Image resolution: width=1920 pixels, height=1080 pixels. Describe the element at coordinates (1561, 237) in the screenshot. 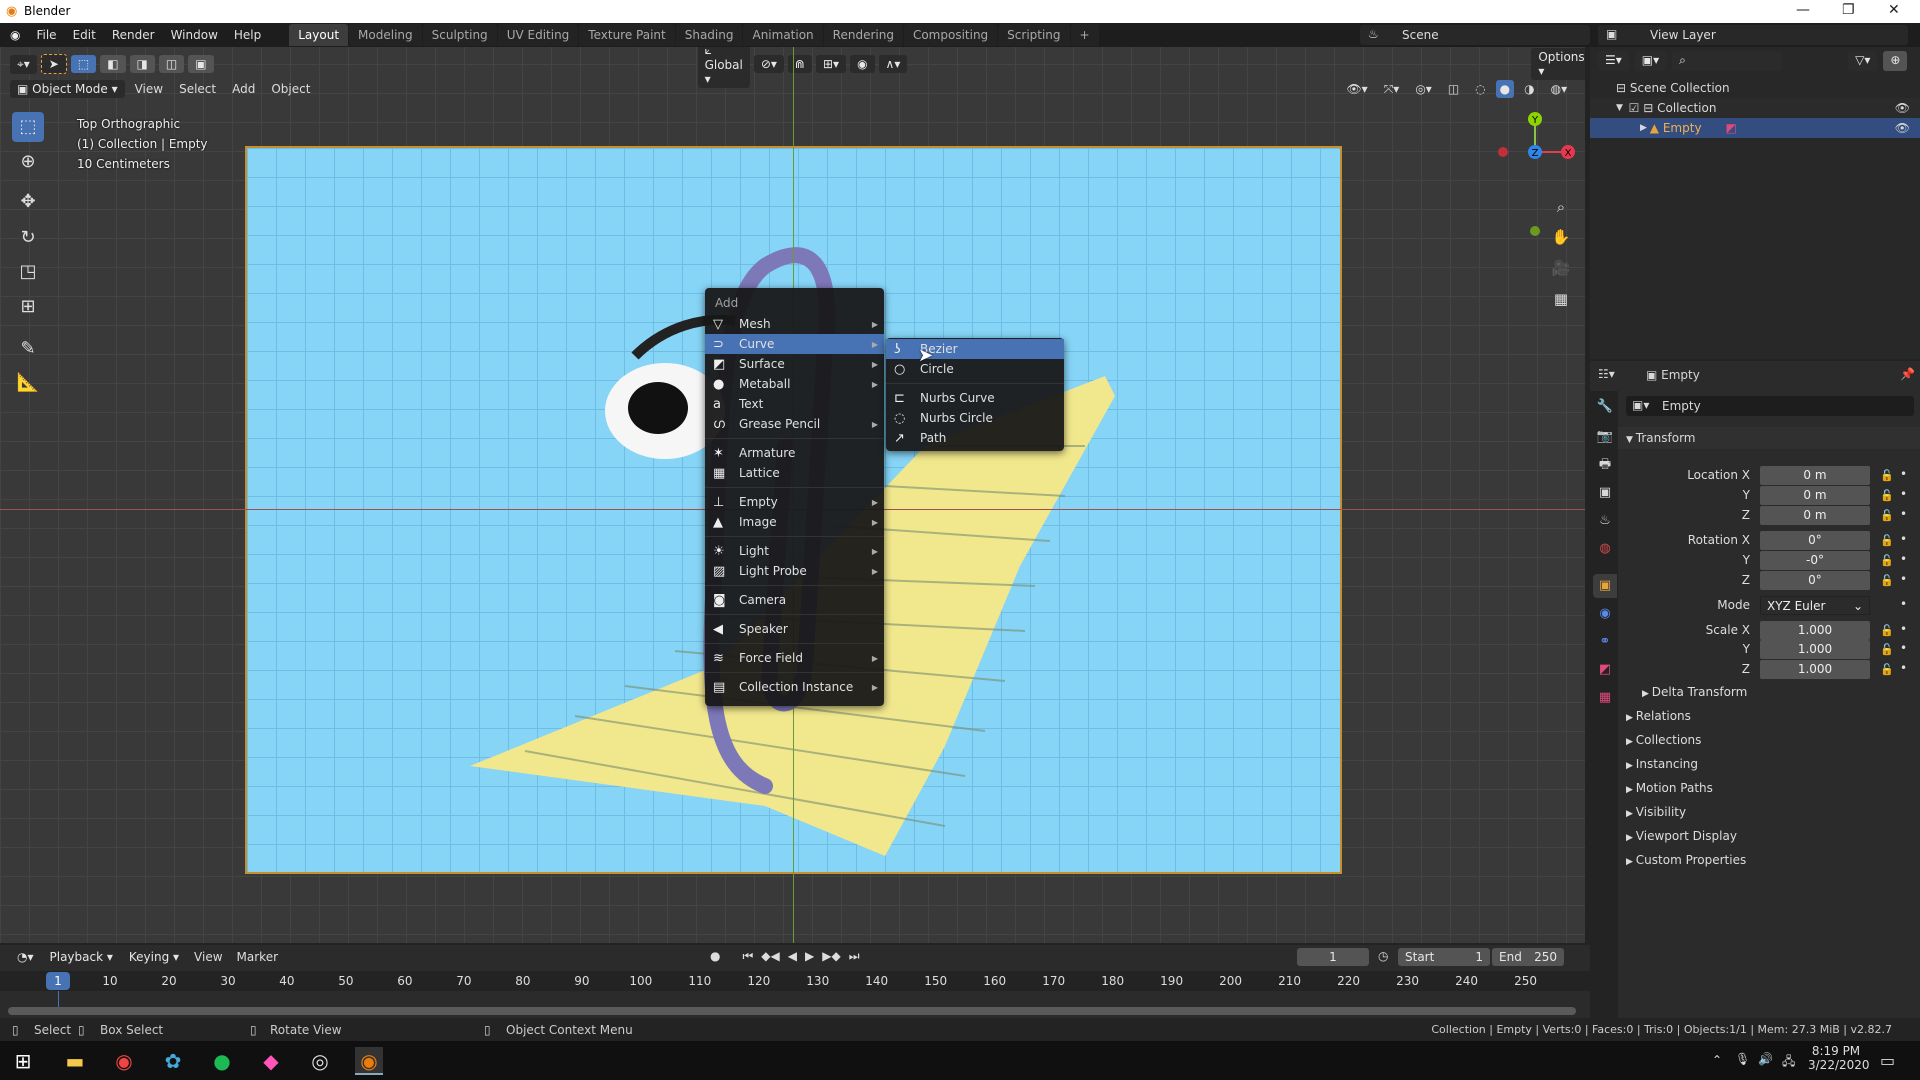

I see `pan-hand-icon: ✋` at that location.